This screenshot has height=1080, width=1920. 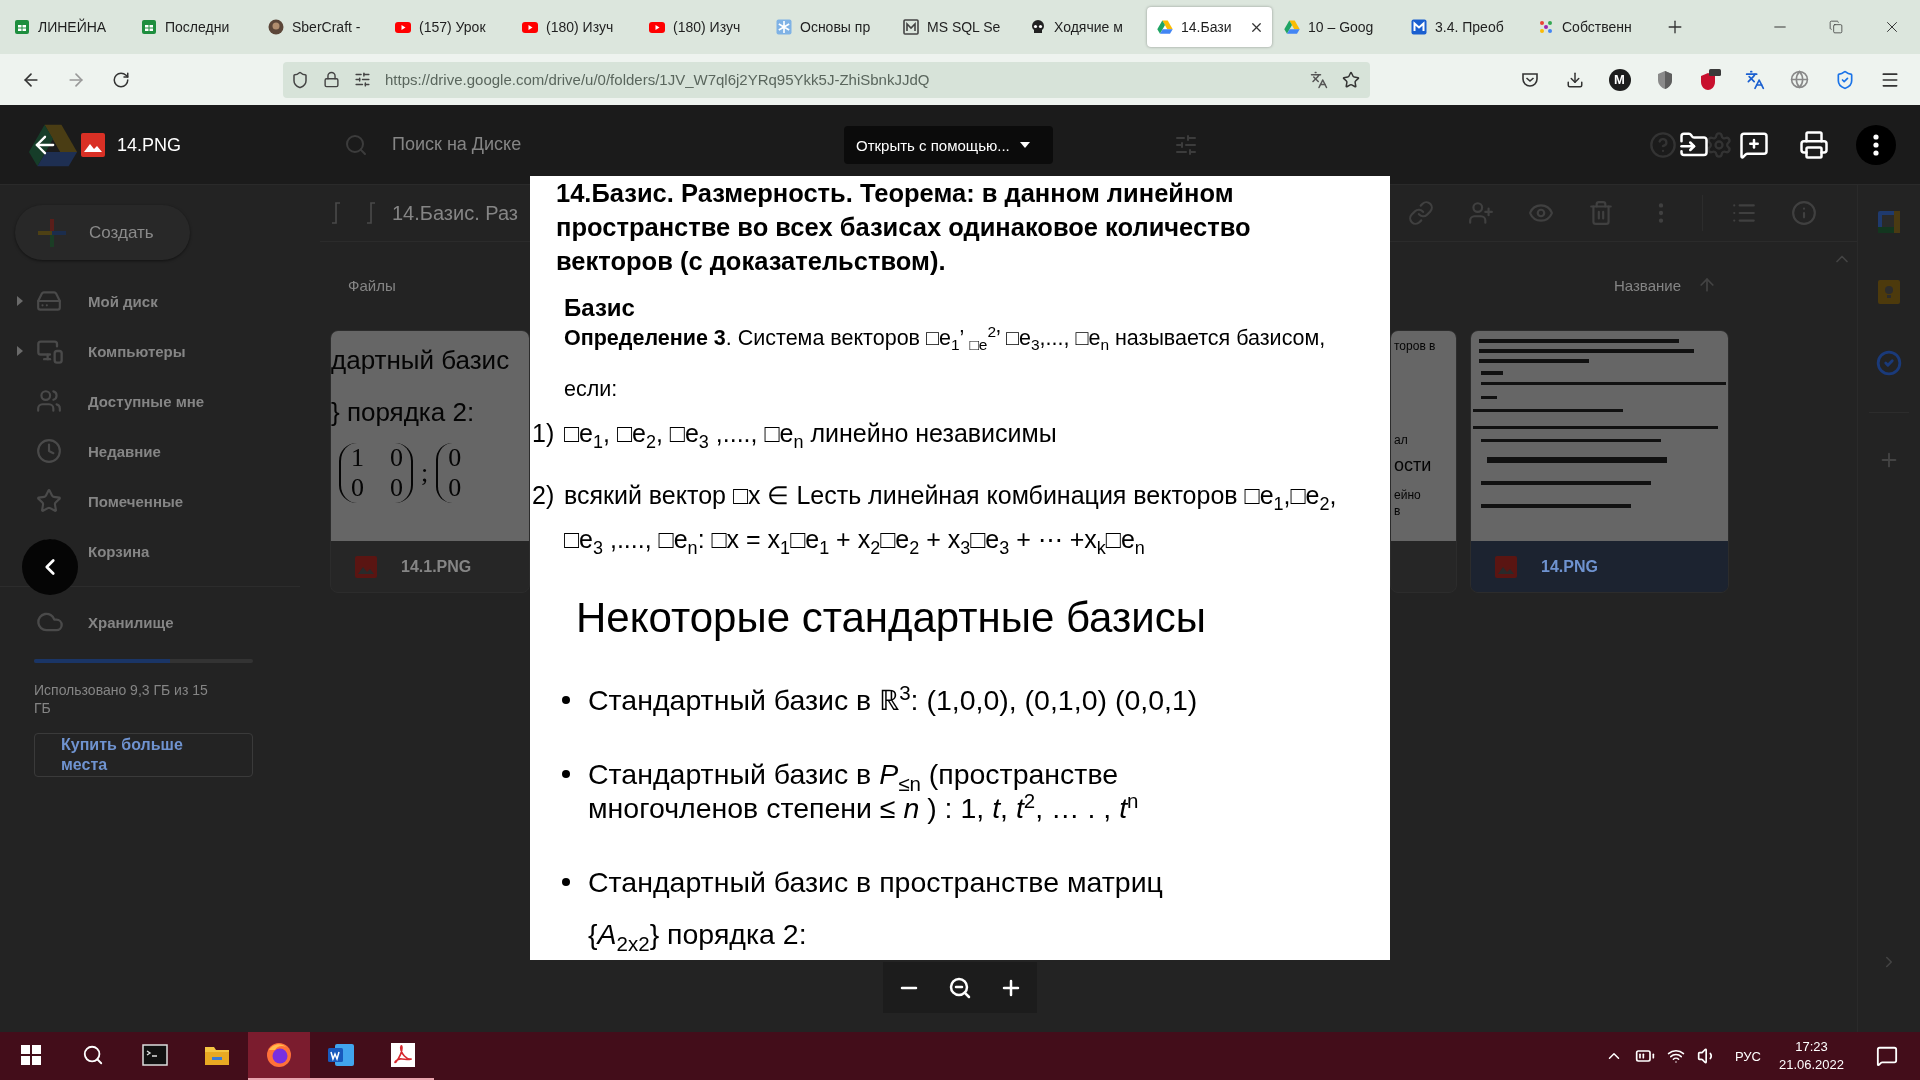 I want to click on sidebar-item: Доступные мне, so click(x=160, y=401).